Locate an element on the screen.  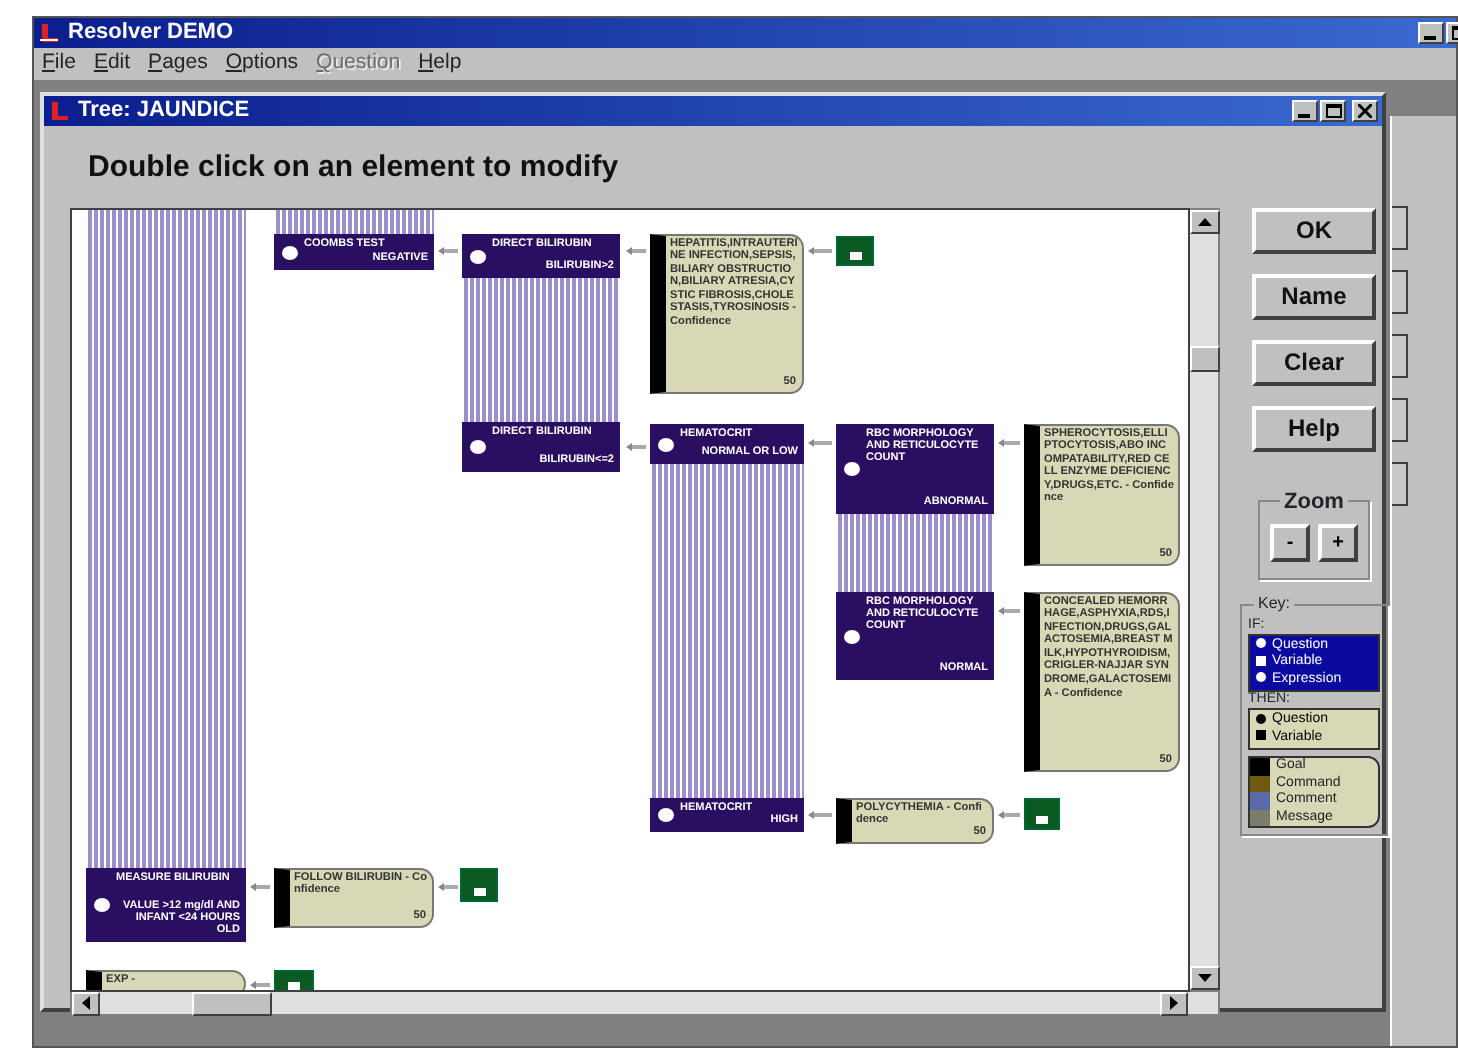
close-button is located at coordinates (1365, 111).